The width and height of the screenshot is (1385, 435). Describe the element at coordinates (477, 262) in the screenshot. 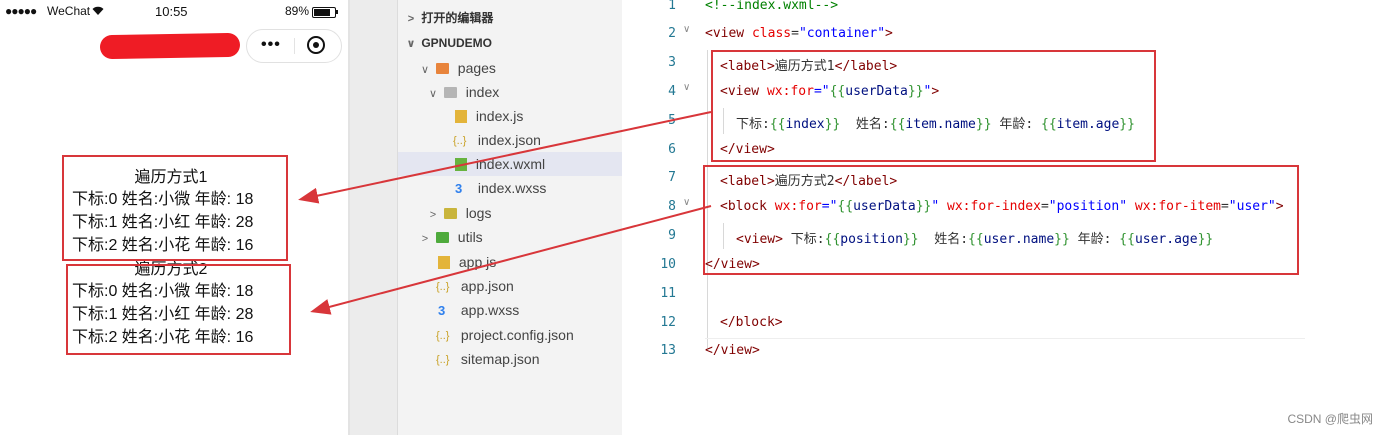

I see `tree-item-label: app.js` at that location.